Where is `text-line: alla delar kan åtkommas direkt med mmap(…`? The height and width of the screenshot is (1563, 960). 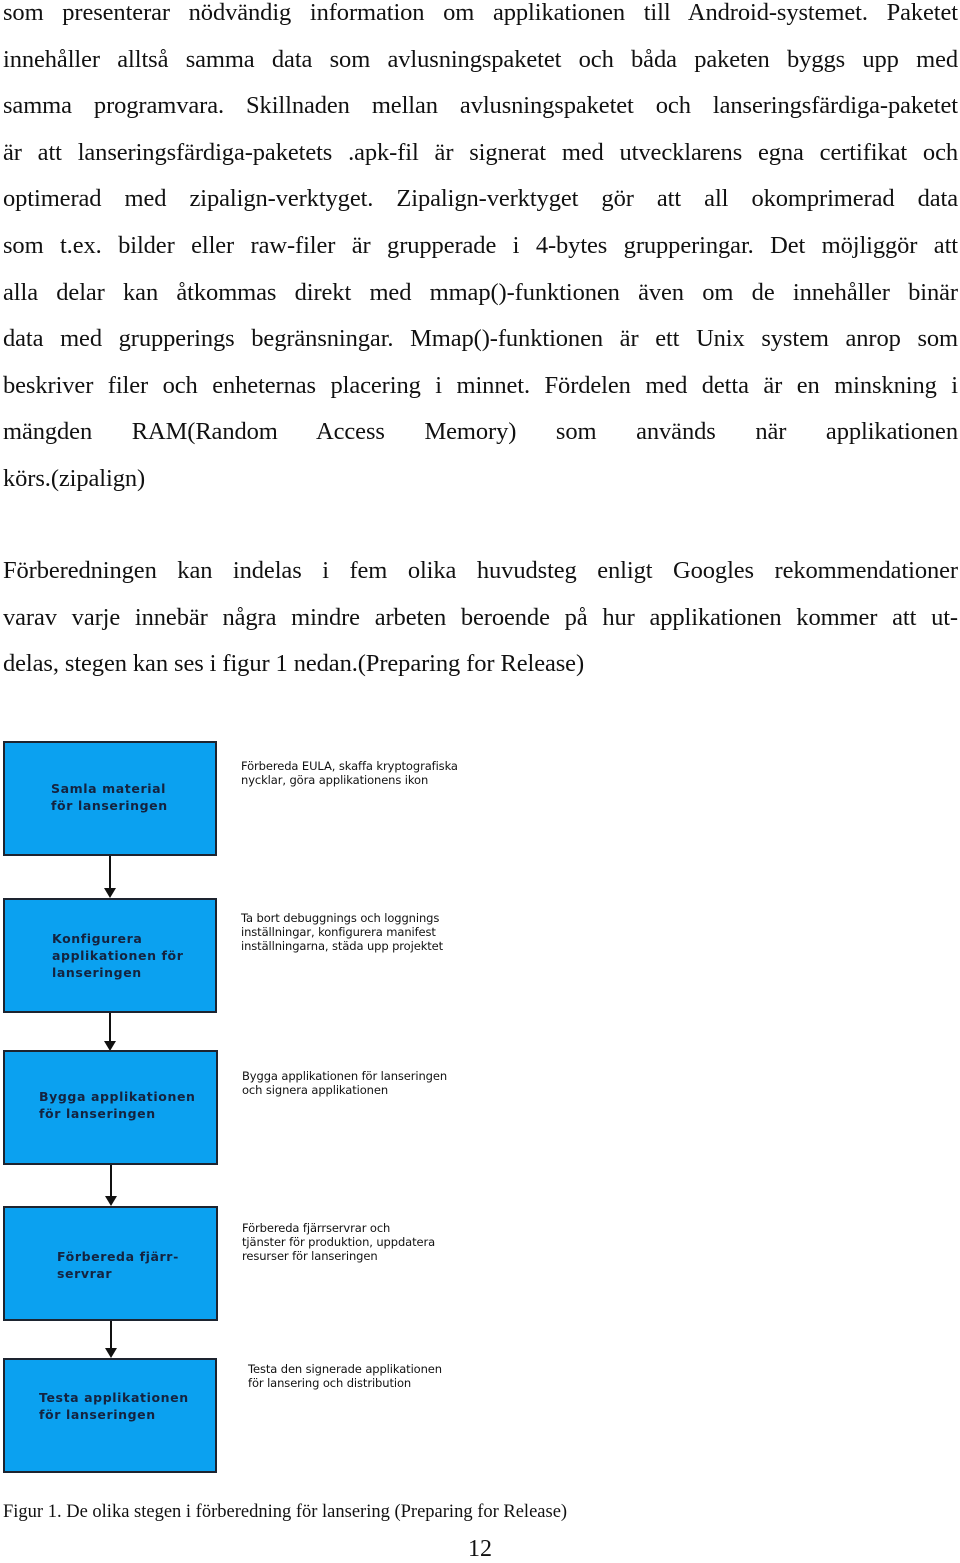
text-line: alla delar kan åtkommas direkt med mmap(… is located at coordinates (480, 292).